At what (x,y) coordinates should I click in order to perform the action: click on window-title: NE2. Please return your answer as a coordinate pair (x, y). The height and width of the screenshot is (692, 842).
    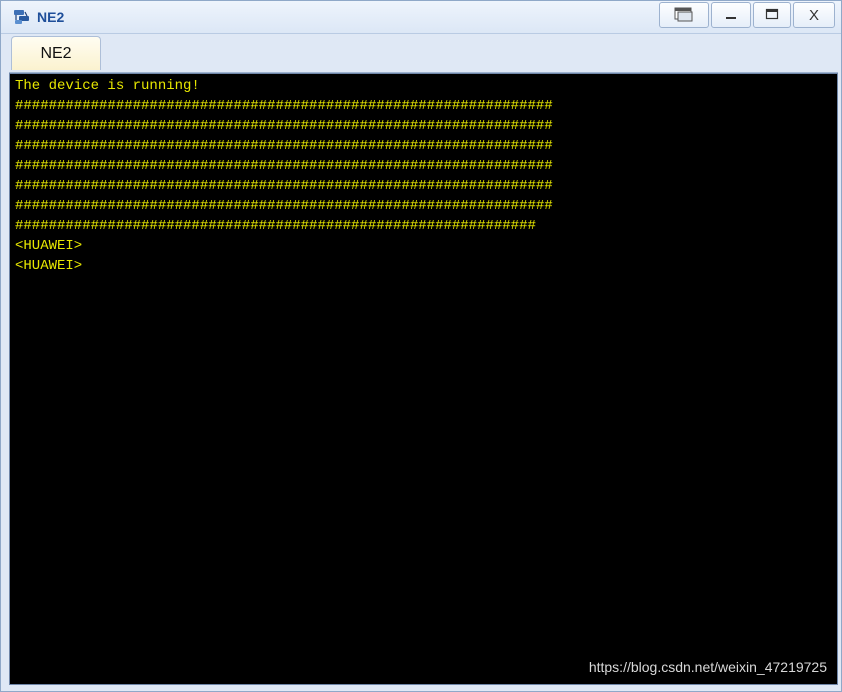
    Looking at the image, I should click on (51, 17).